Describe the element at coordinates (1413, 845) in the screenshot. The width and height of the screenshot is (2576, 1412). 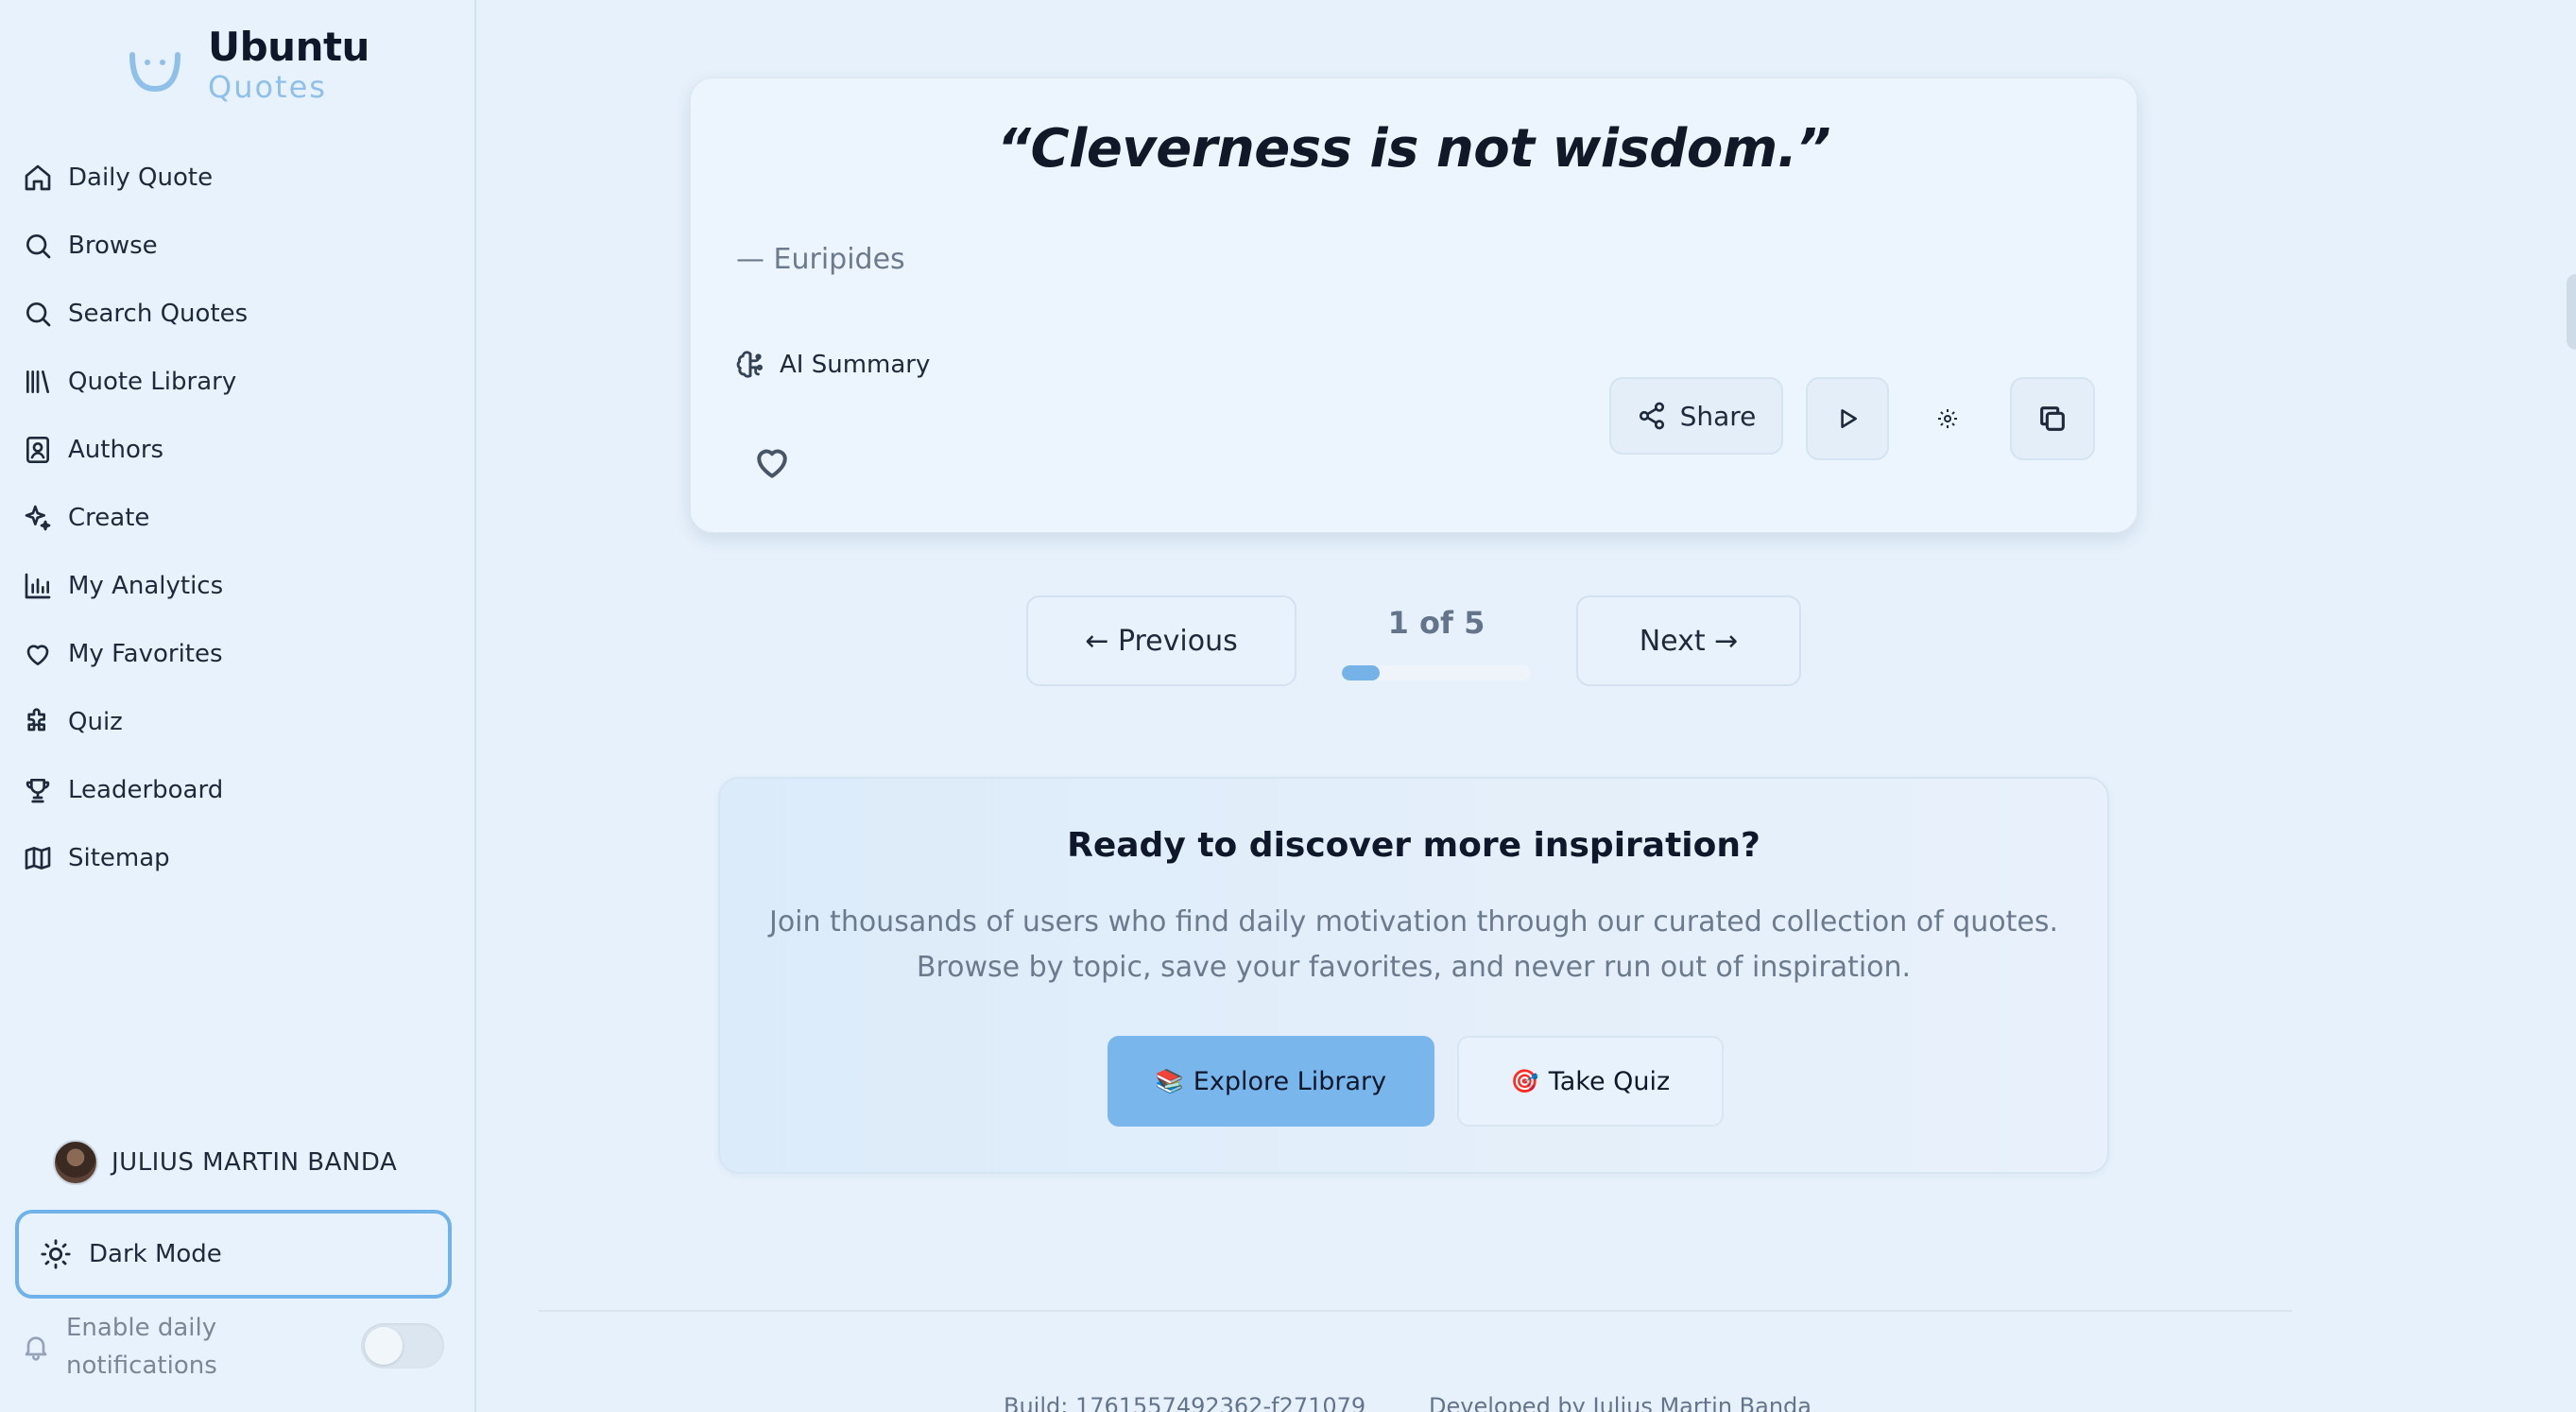
I see `cta-title: Ready to discover more inspiration?` at that location.